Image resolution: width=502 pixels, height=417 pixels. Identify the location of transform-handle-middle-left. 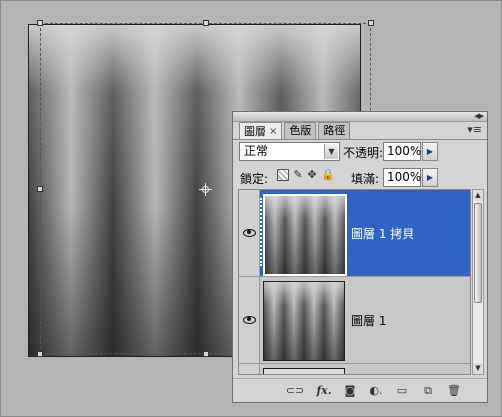
(40, 189).